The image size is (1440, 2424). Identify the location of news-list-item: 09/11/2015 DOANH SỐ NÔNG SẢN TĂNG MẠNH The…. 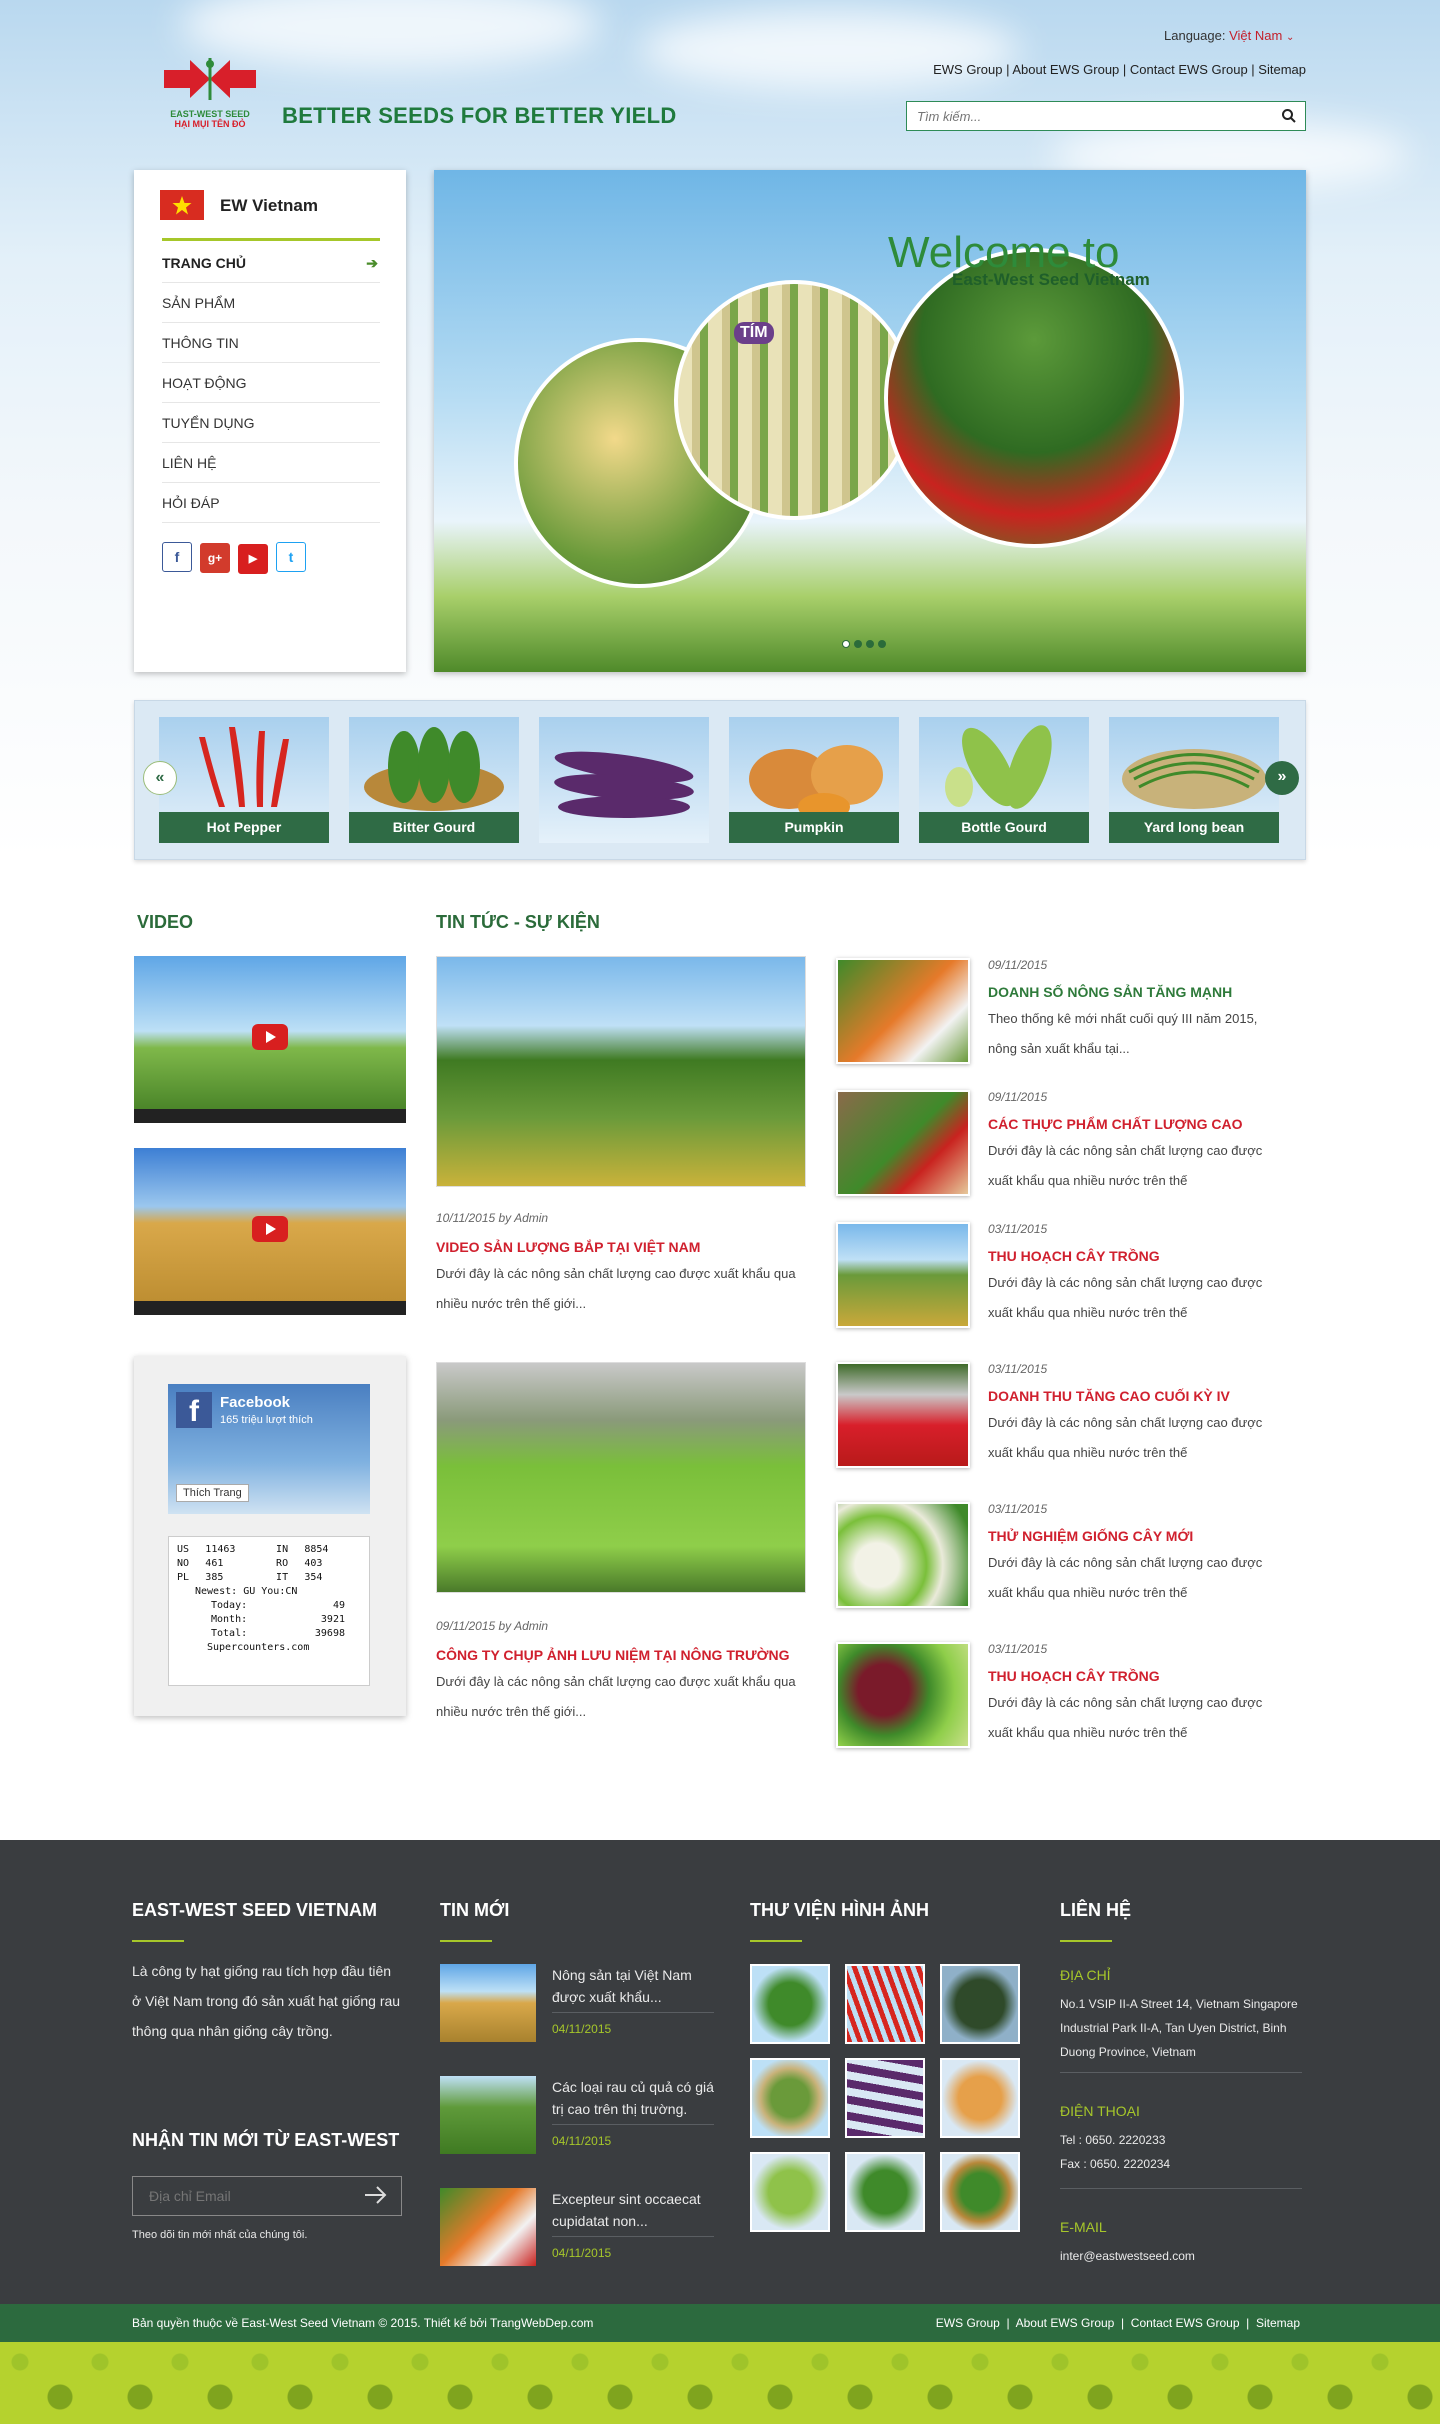
(1056, 1013).